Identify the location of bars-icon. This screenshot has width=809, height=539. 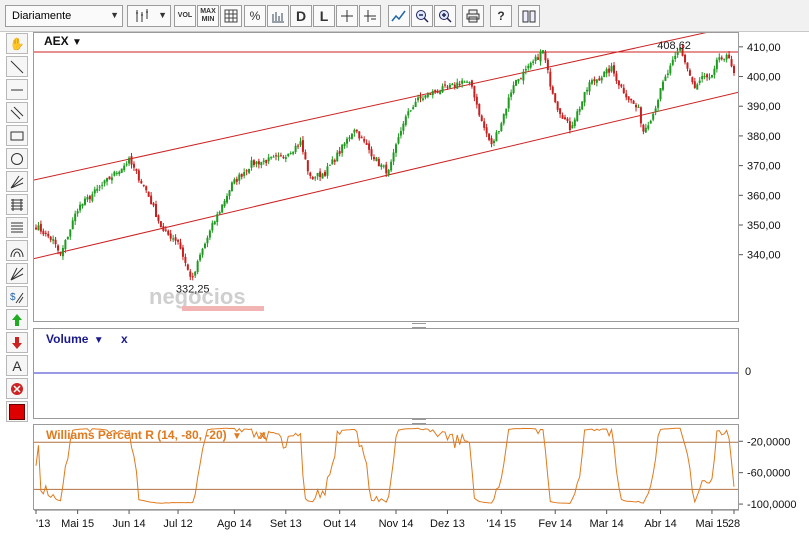
(278, 16).